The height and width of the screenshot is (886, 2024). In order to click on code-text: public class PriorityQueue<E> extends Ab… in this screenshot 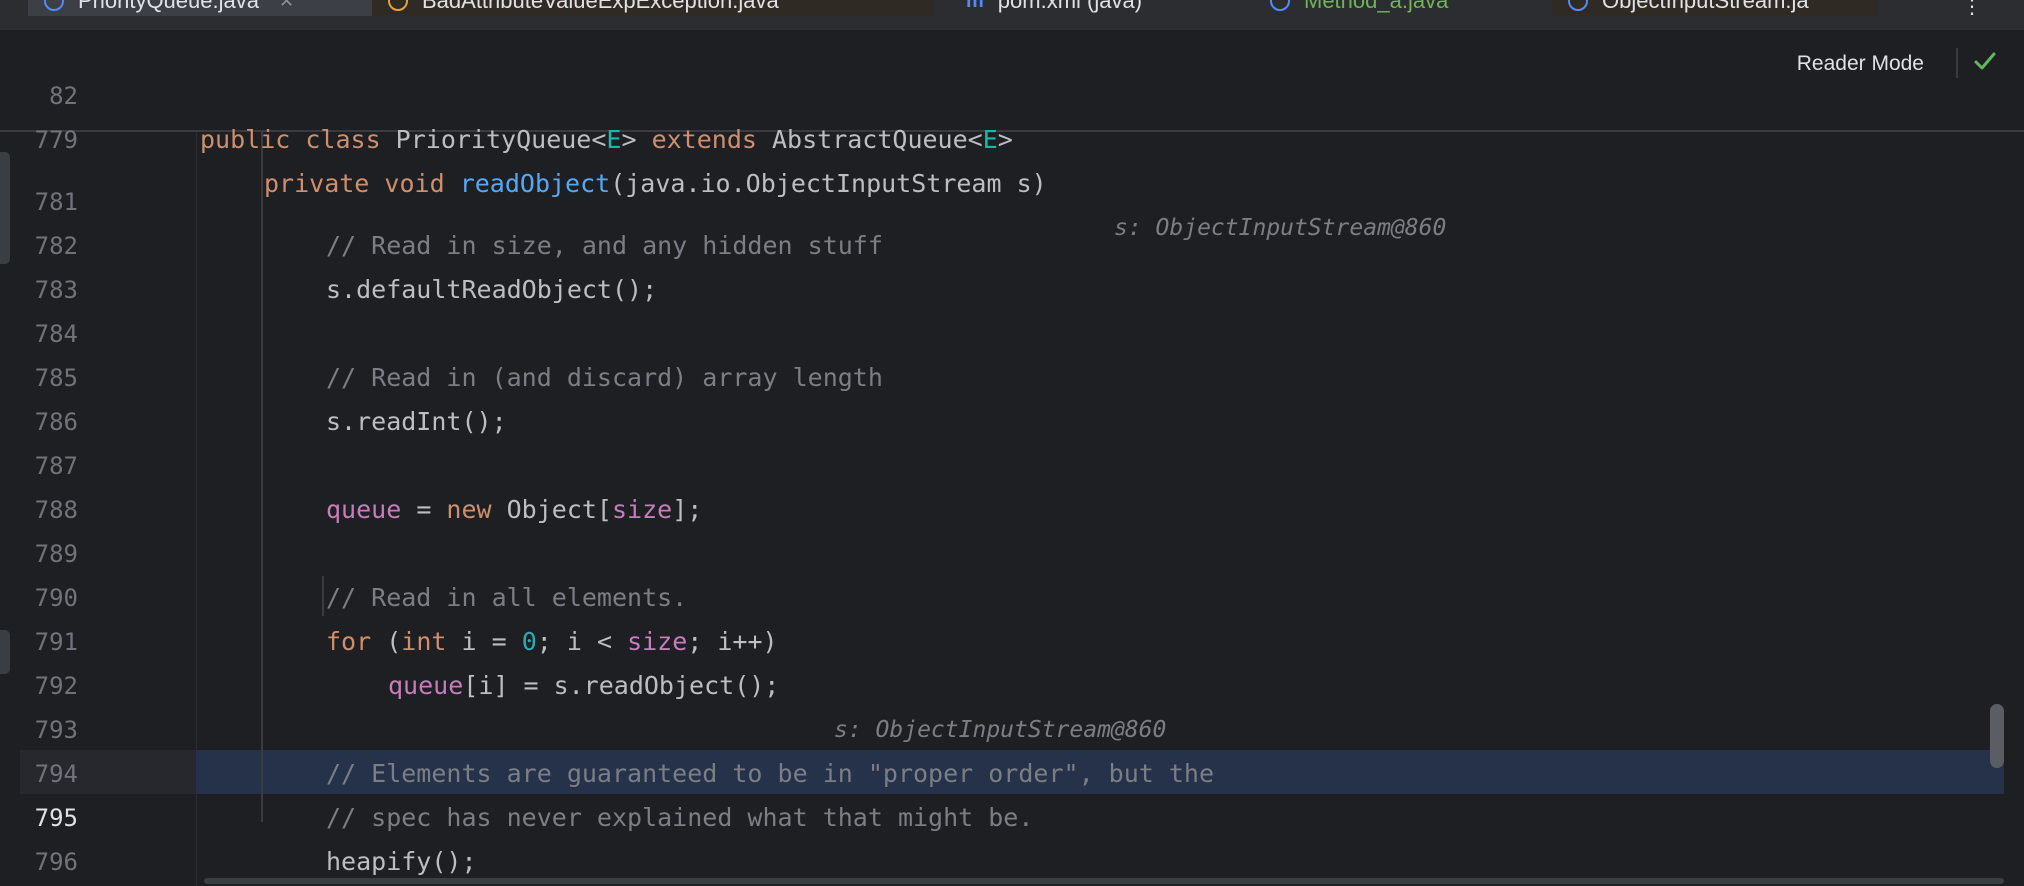, I will do `click(606, 139)`.